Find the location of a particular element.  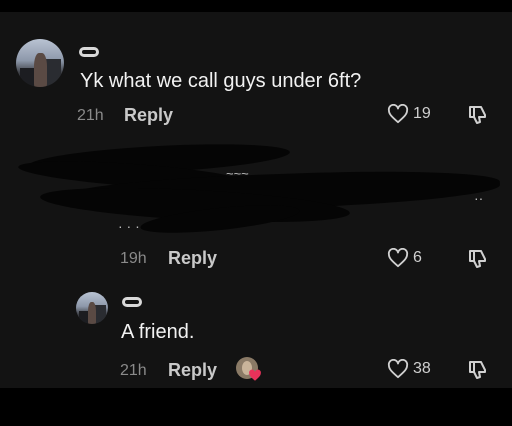

comment-text: Yk what we call guys under 6ft? is located at coordinates (221, 81).